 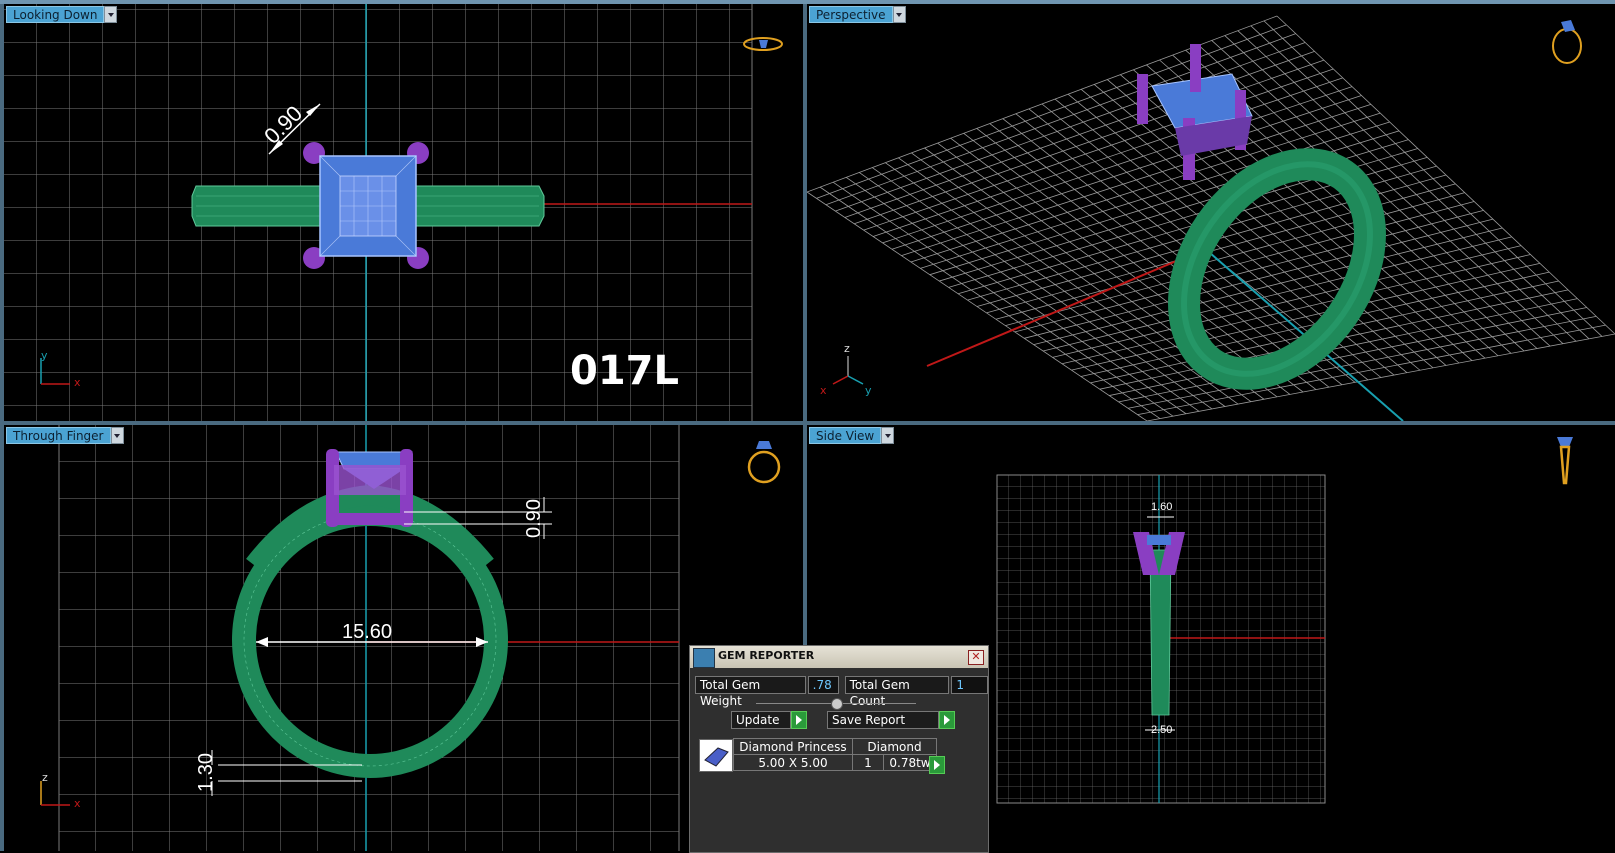 I want to click on total-weight-value: .78, so click(x=823, y=685).